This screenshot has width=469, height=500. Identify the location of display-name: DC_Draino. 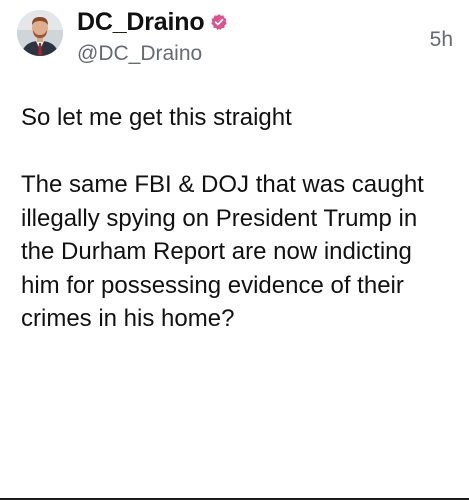
(141, 22).